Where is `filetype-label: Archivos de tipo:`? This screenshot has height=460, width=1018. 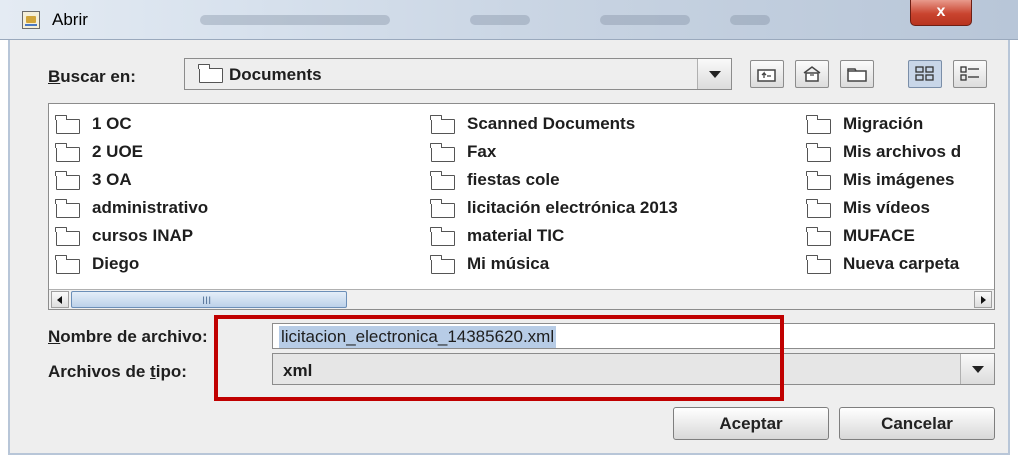
filetype-label: Archivos de tipo: is located at coordinates (117, 371).